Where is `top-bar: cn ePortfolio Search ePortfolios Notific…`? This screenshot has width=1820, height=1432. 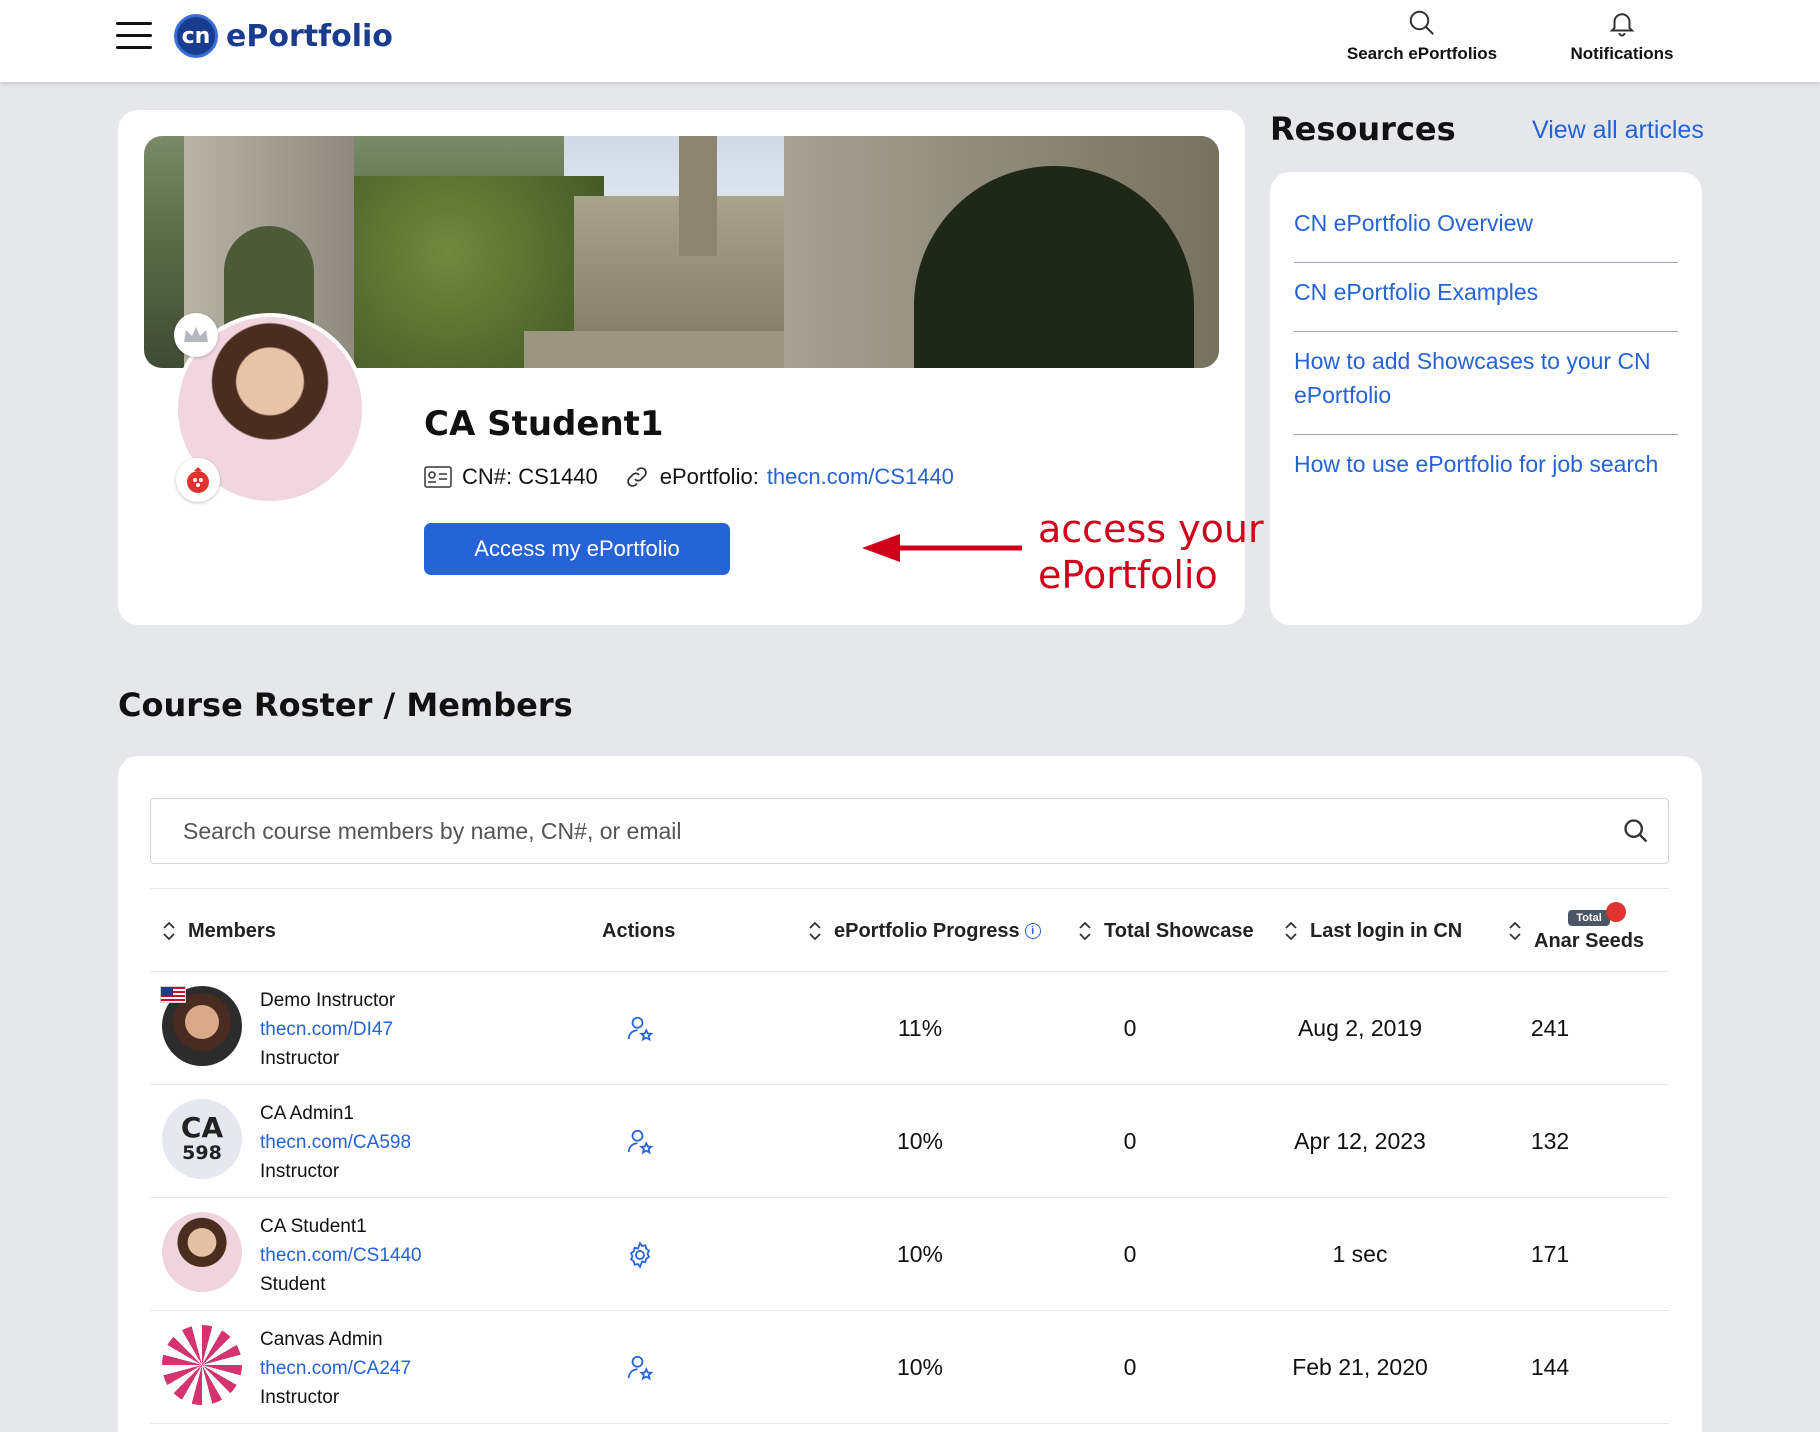
top-bar: cn ePortfolio Search ePortfolios Notific… is located at coordinates (910, 41).